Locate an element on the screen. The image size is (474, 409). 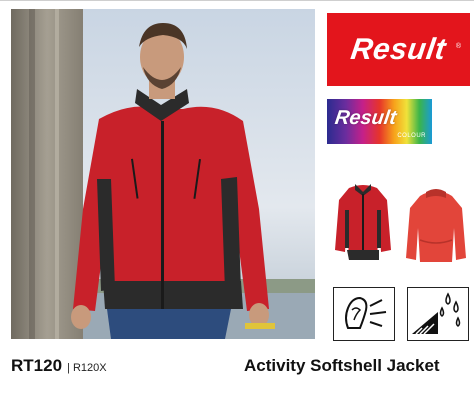
product-name: Activity Softshell Jacket is located at coordinates (342, 365).